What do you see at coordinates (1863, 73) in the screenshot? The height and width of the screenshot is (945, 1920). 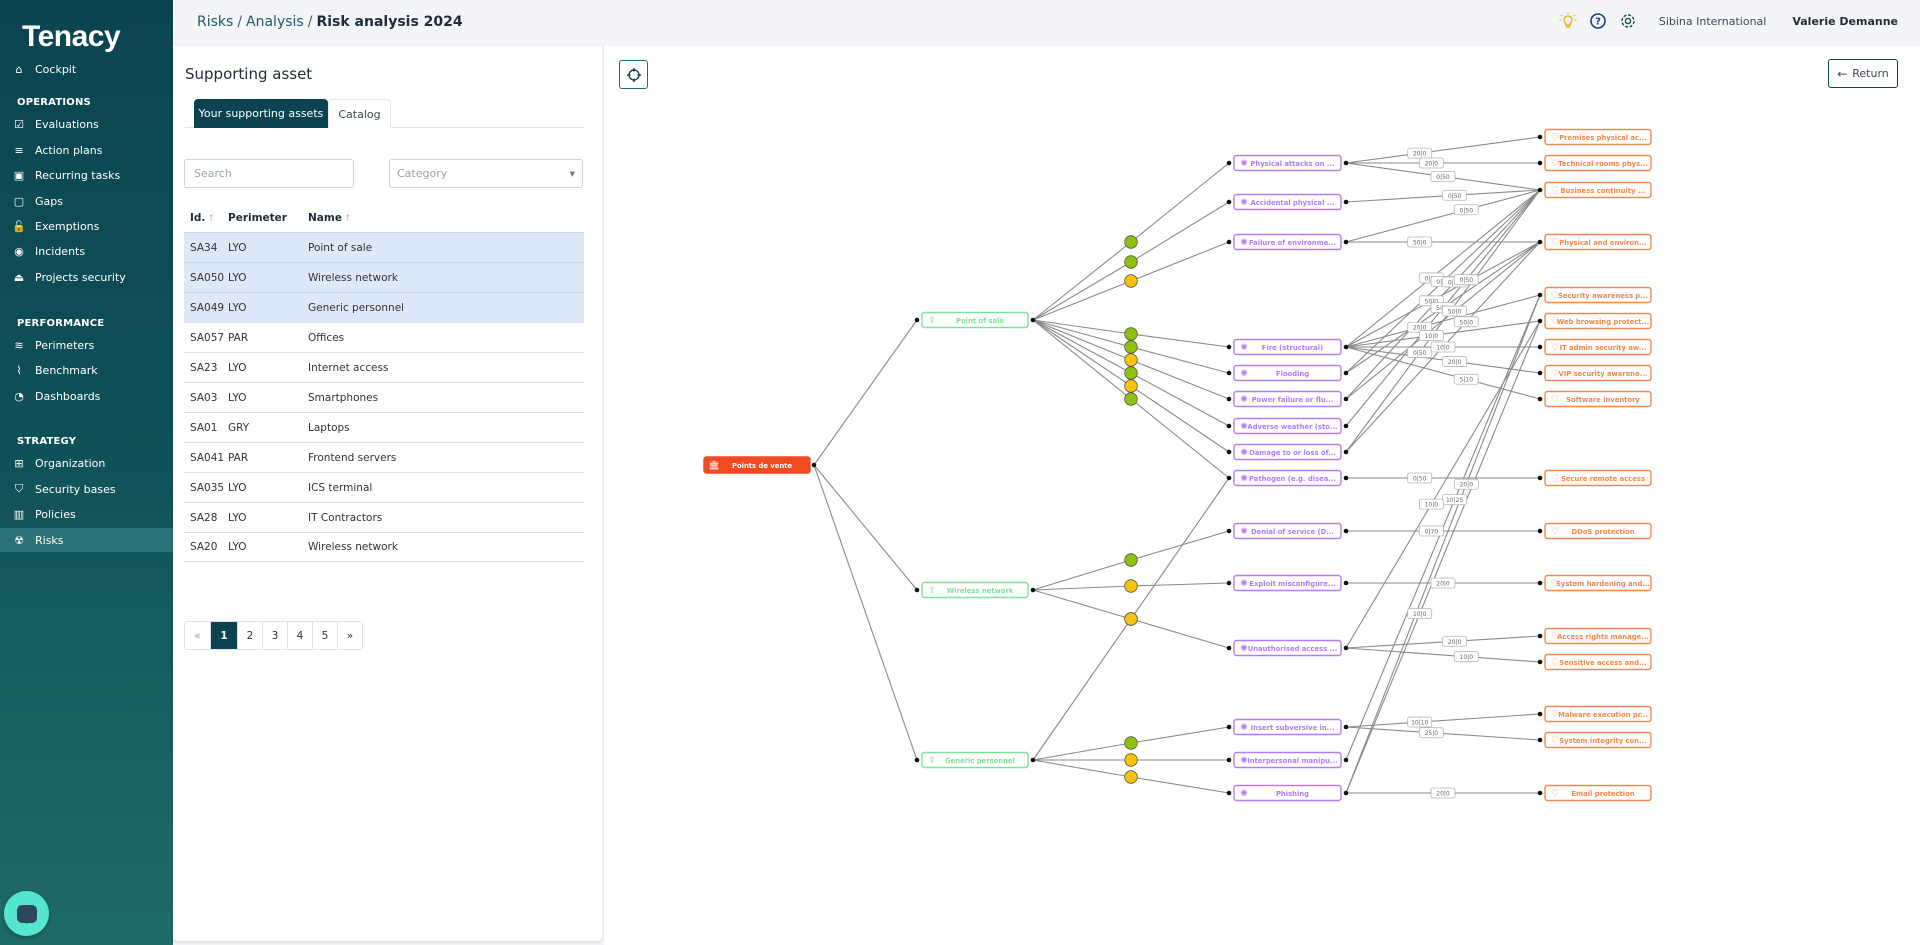 I see `return-button: ← Return` at bounding box center [1863, 73].